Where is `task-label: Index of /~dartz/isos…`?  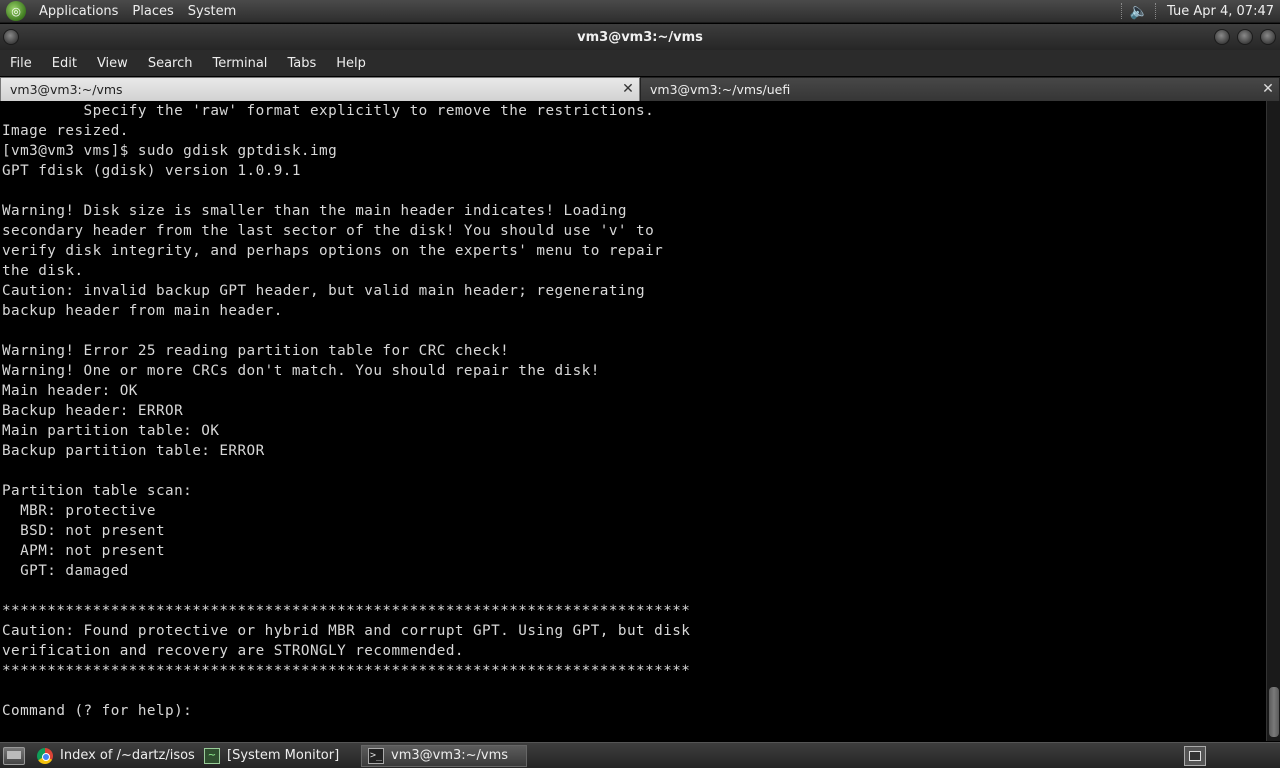
task-label: Index of /~dartz/isos… is located at coordinates (127, 755).